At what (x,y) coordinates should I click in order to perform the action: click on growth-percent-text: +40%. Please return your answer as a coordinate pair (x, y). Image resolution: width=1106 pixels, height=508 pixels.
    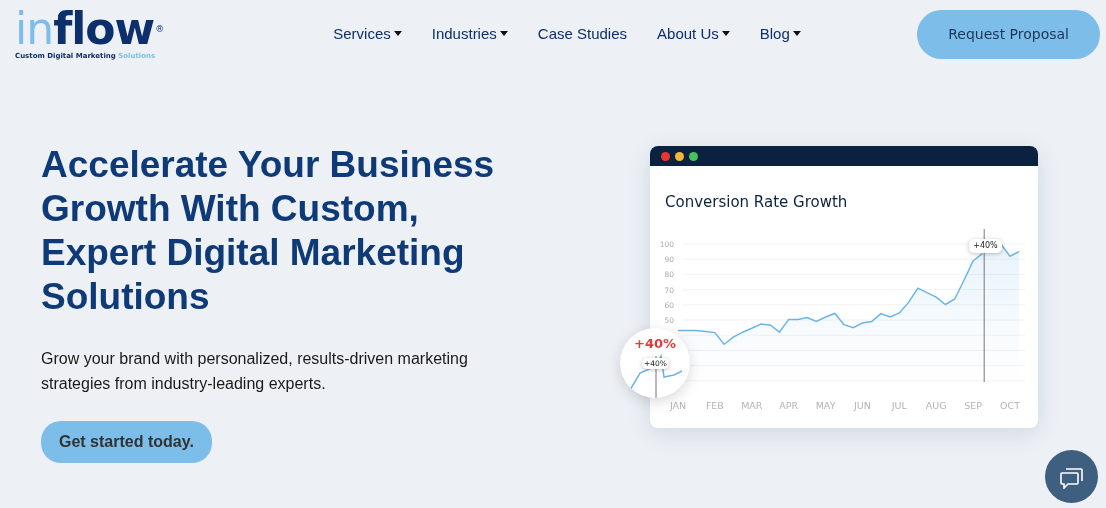
    Looking at the image, I should click on (655, 344).